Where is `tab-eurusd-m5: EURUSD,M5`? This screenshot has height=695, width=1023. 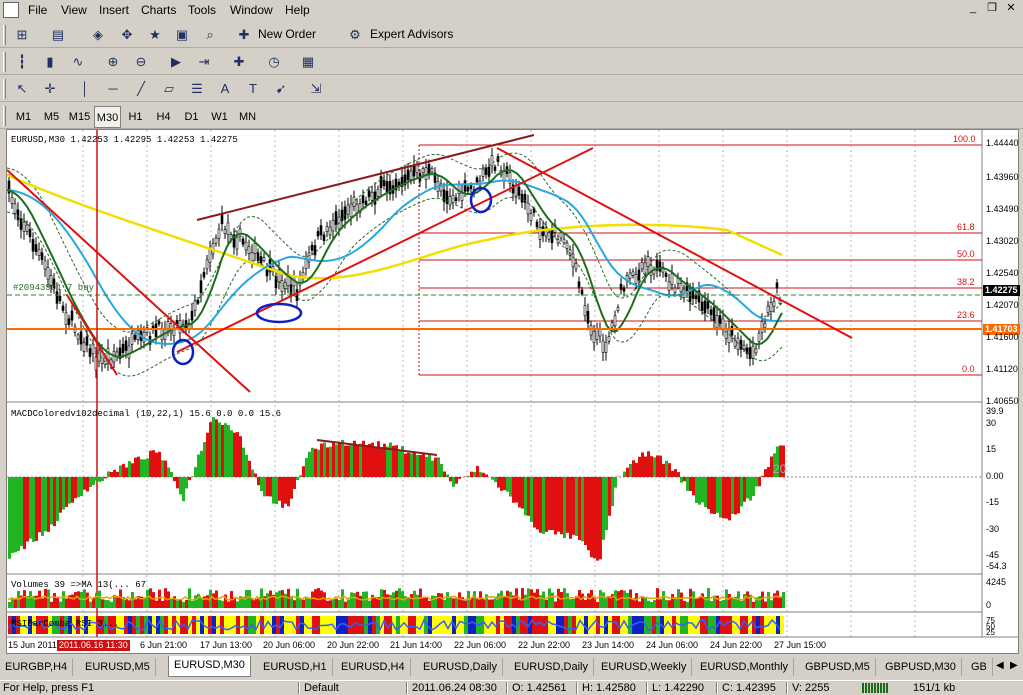
tab-eurusd-m5: EURUSD,M5 is located at coordinates (118, 667).